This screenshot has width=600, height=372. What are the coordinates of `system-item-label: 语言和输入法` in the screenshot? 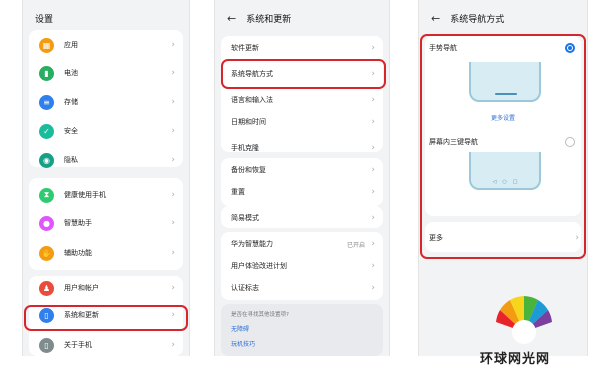 It's located at (252, 100).